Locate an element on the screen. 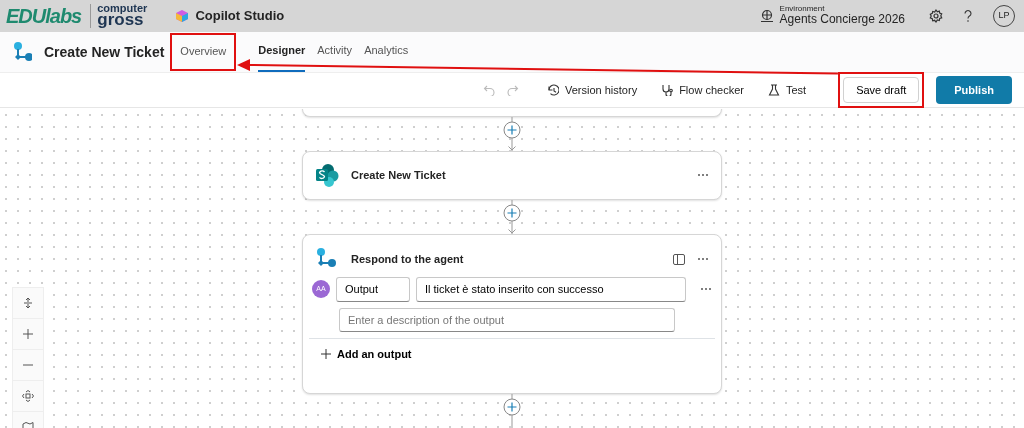 This screenshot has width=1024, height=428. tab: Activity is located at coordinates (335, 52).